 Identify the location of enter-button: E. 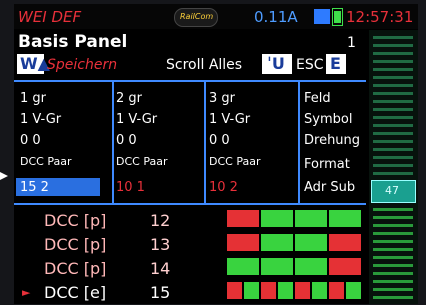
(336, 64).